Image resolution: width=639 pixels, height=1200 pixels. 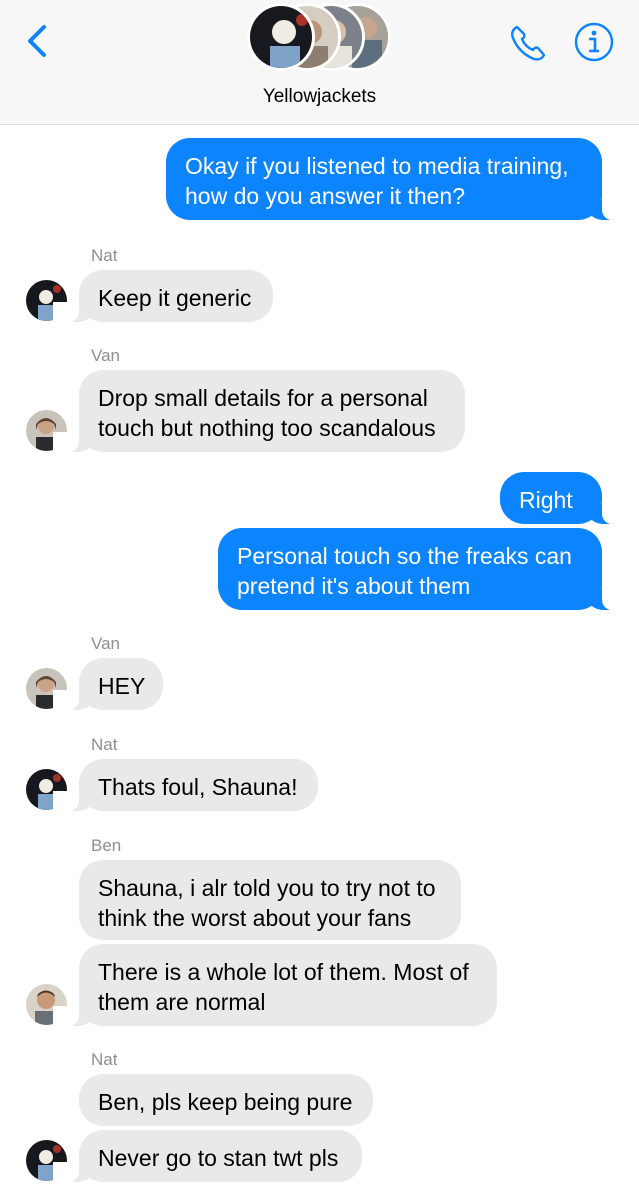 What do you see at coordinates (163, 296) in the screenshot?
I see `message-bubble-incoming: Keep it generic` at bounding box center [163, 296].